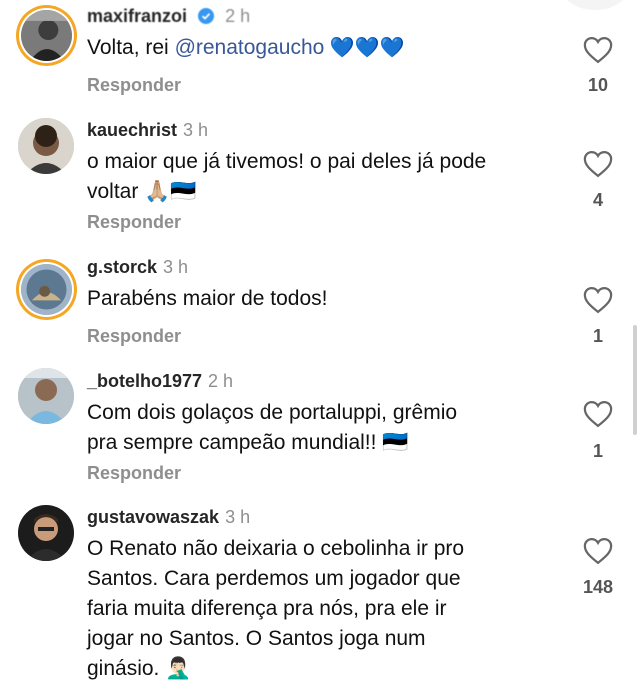  I want to click on username-text: kauechrist, so click(132, 130).